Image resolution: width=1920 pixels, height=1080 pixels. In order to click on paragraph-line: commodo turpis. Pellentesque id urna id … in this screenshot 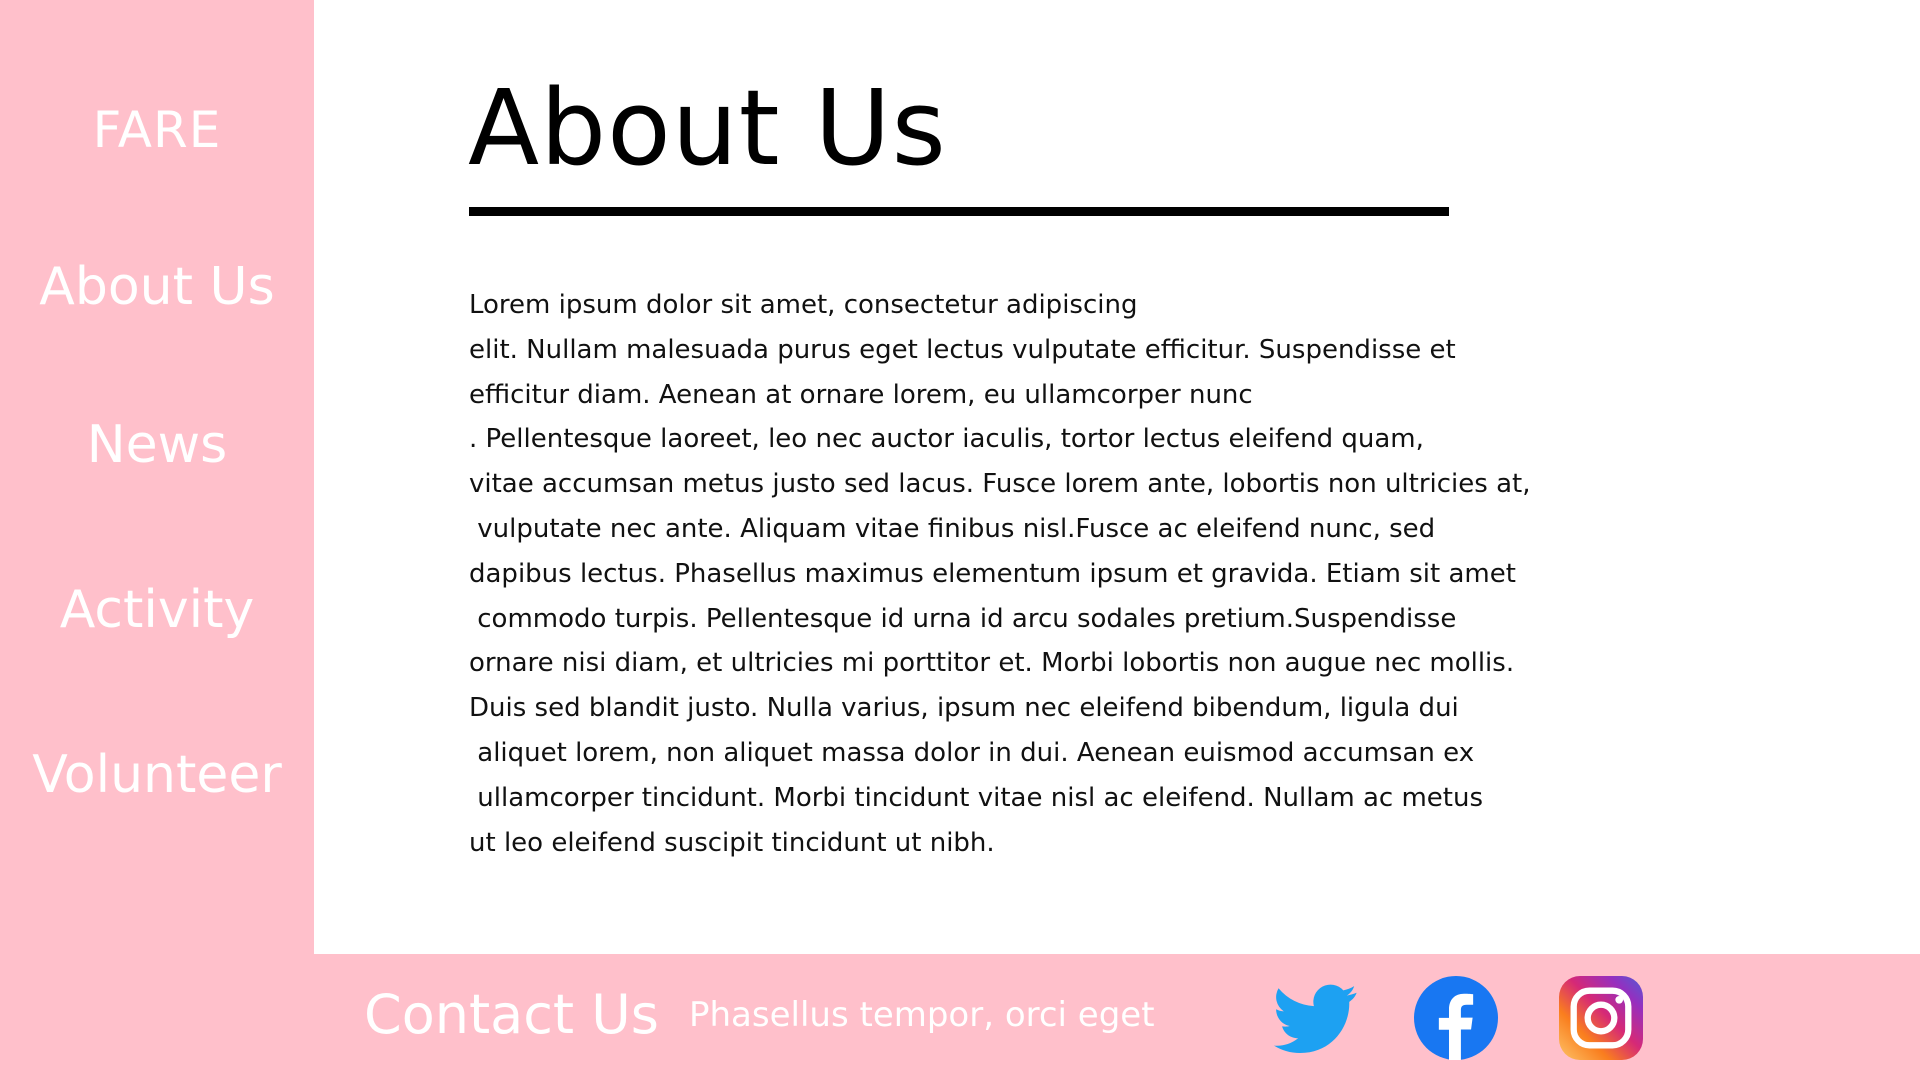, I will do `click(963, 618)`.